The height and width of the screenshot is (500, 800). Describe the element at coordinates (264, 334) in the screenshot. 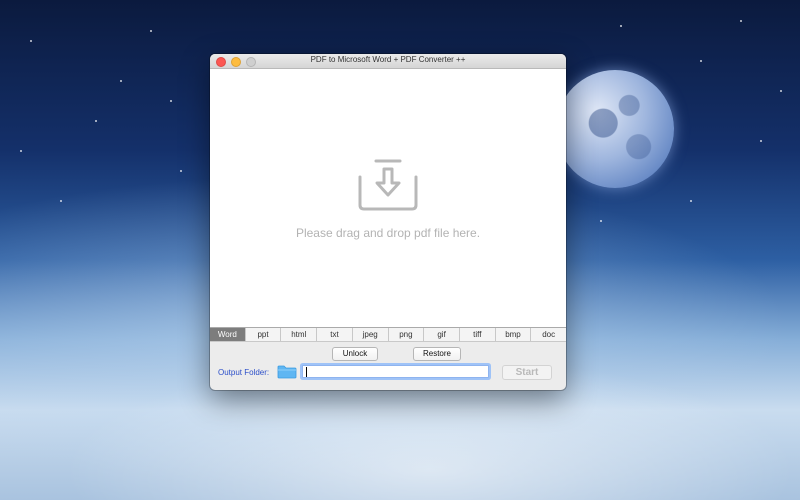

I see `tab-ppt: ppt` at that location.